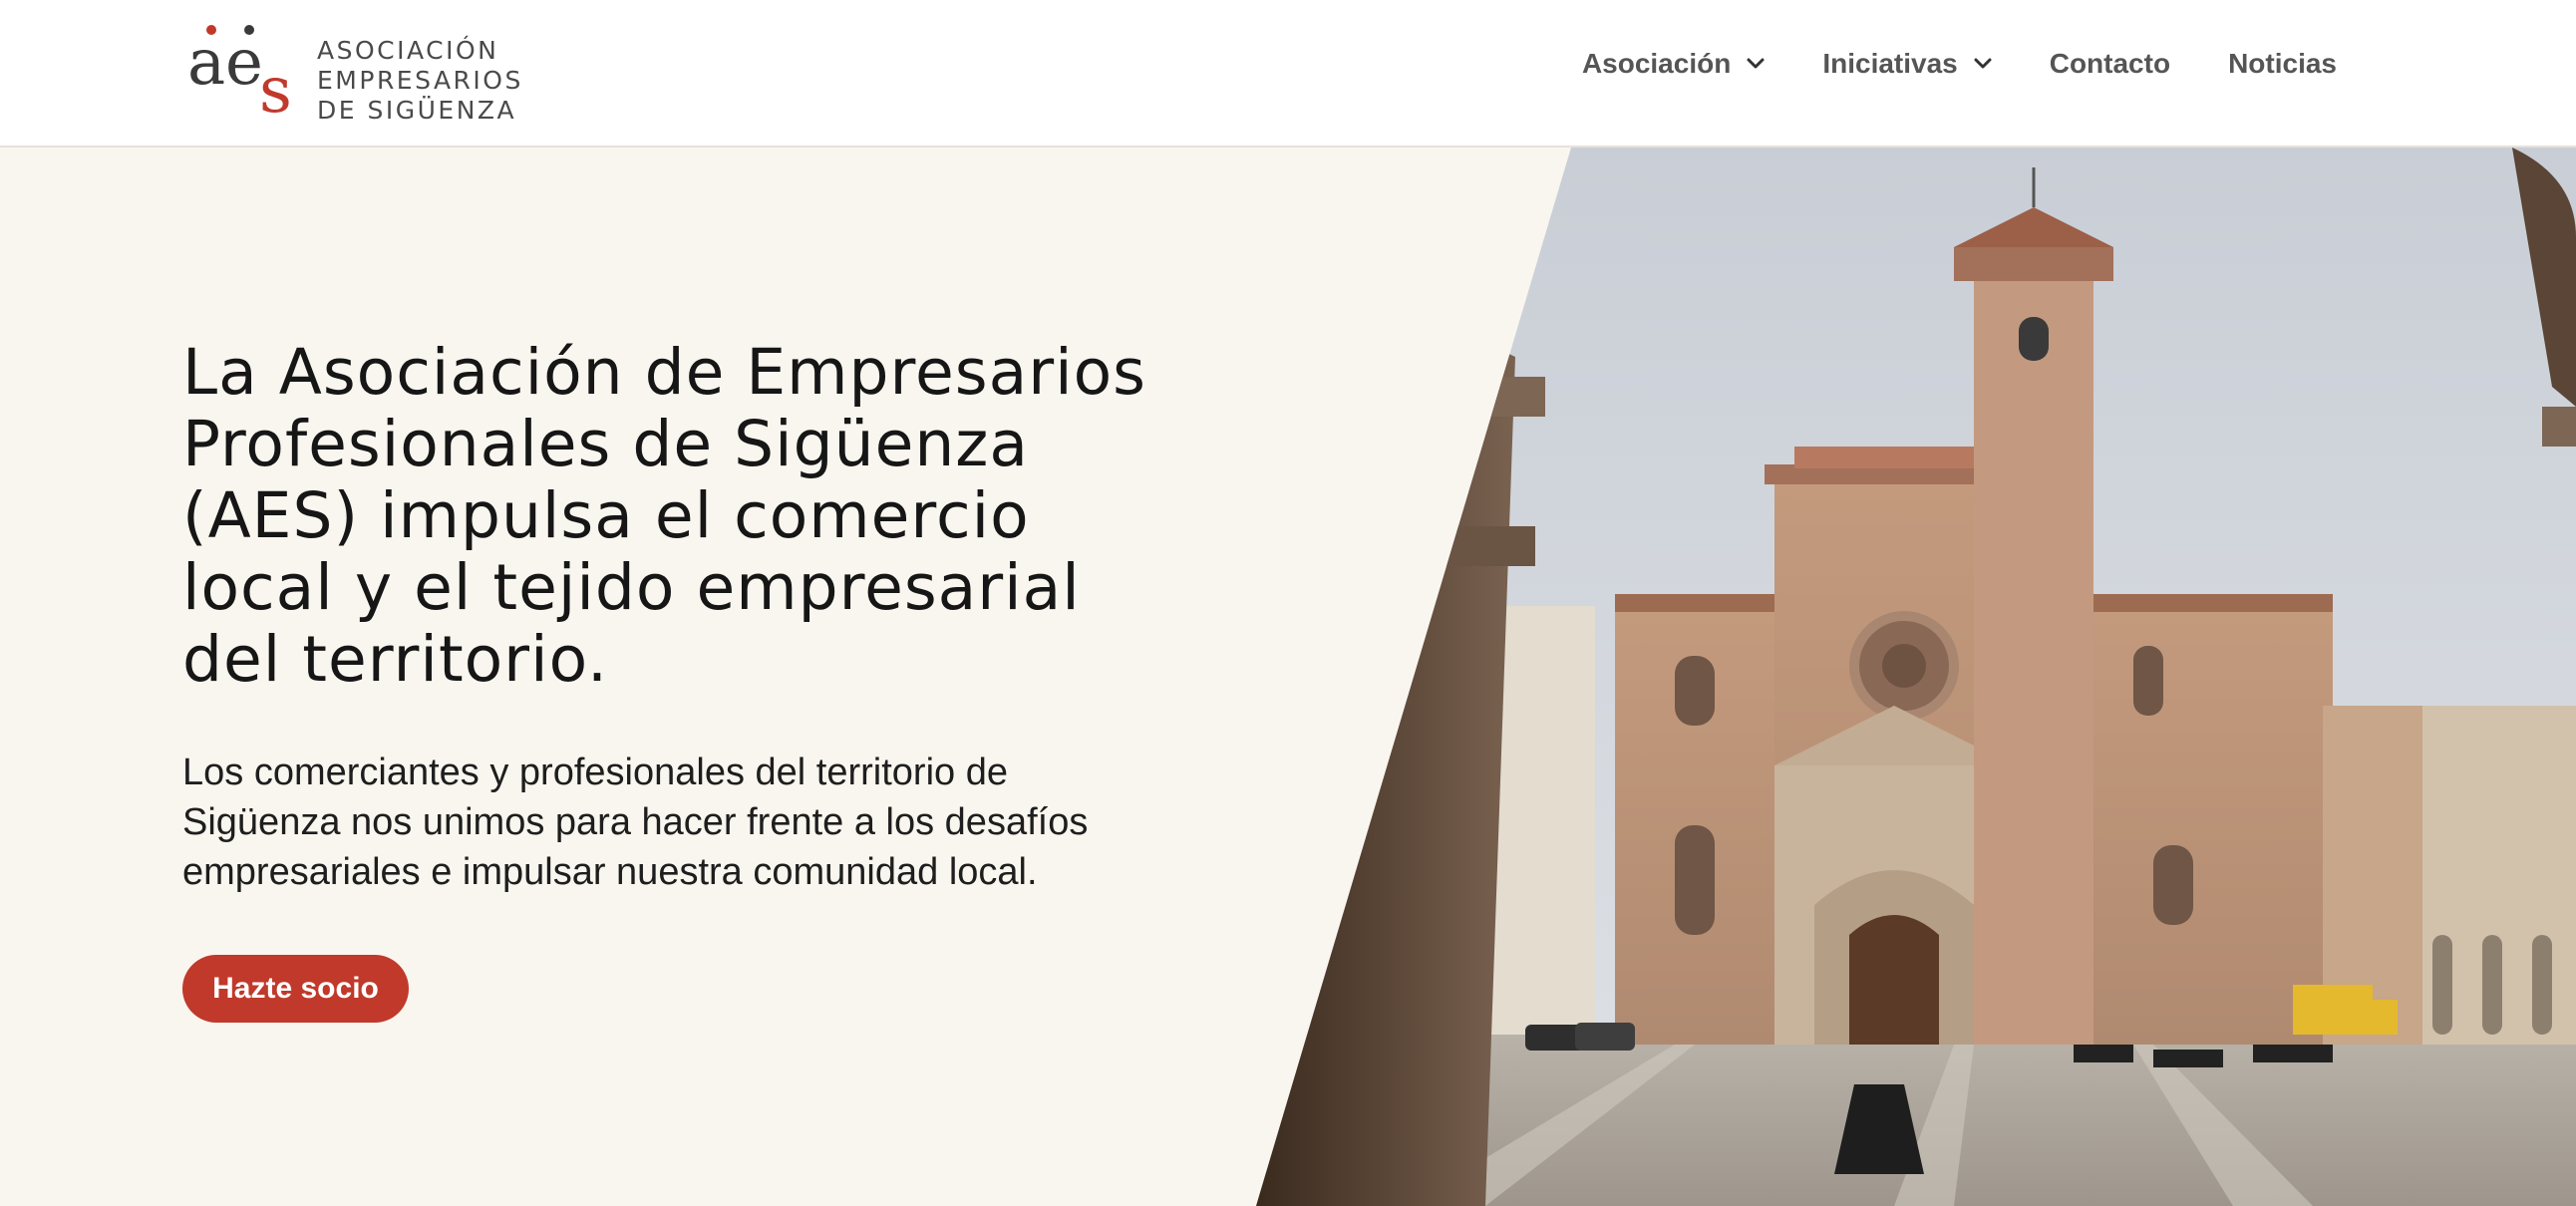 Image resolution: width=2576 pixels, height=1206 pixels. Describe the element at coordinates (1890, 63) in the screenshot. I see `nav-item-label: Iniciativas` at that location.